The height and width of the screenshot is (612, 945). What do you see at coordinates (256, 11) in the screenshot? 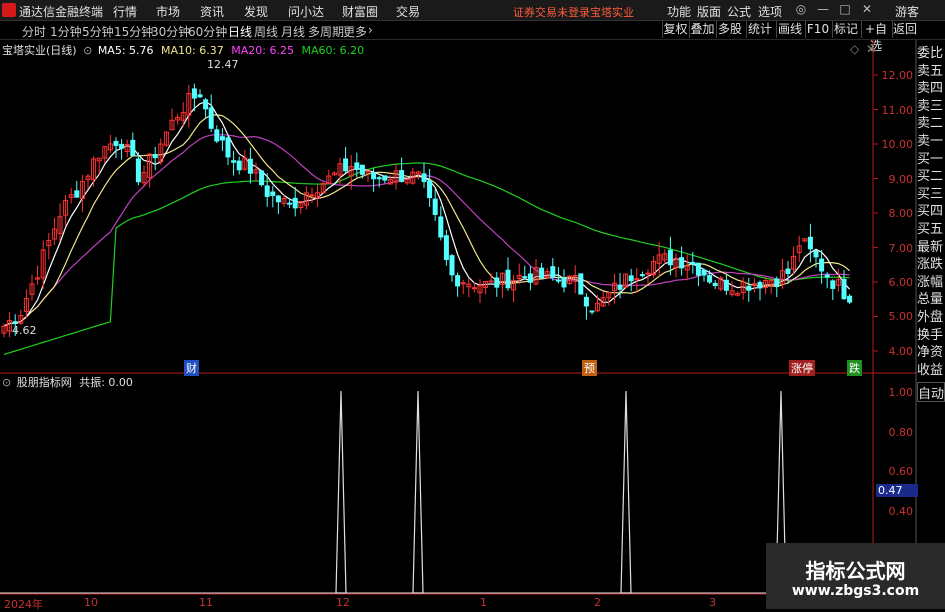
I see `menu-discover: 发现` at bounding box center [256, 11].